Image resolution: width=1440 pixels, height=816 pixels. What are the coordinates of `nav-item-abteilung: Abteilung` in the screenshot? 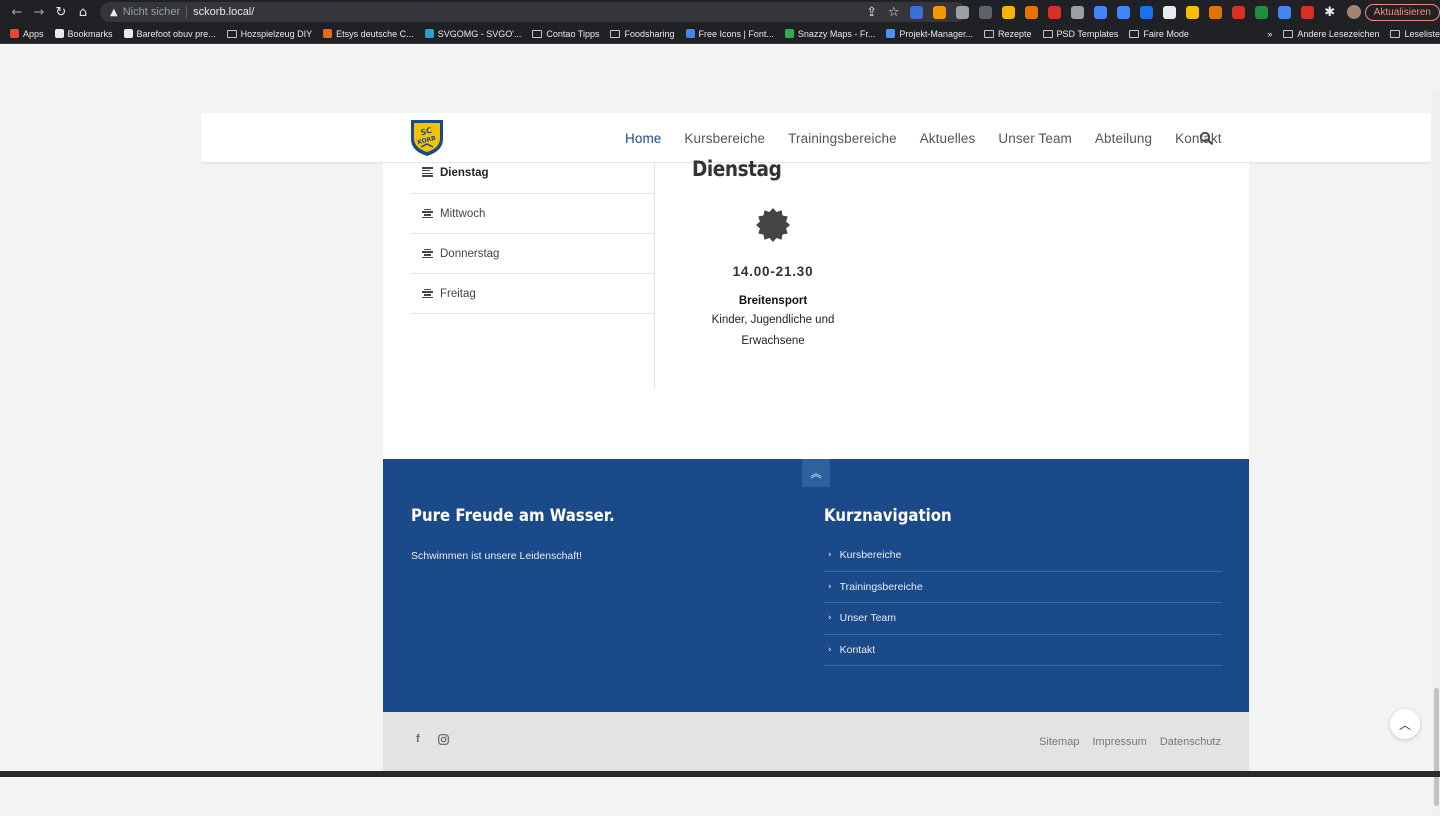 It's located at (1123, 138).